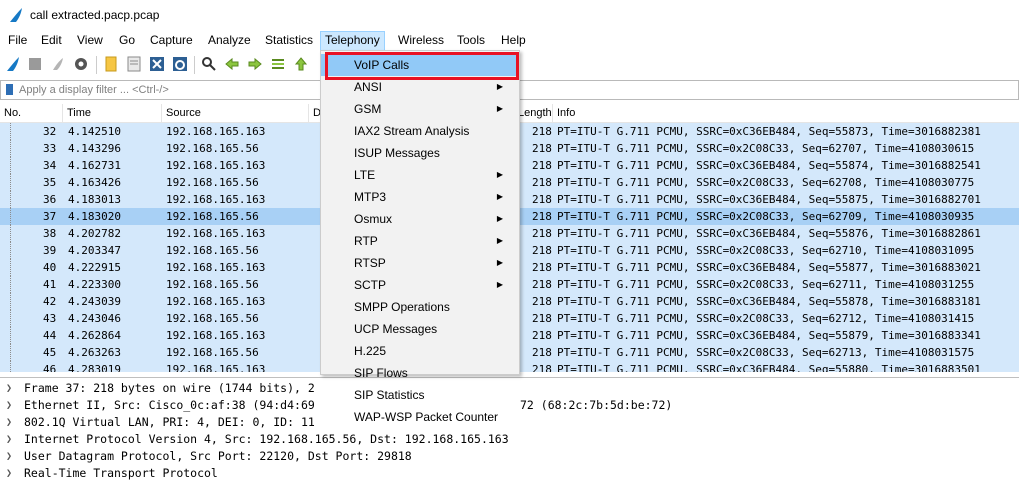  Describe the element at coordinates (352, 41) in the screenshot. I see `menu-telephony: Telephony` at that location.